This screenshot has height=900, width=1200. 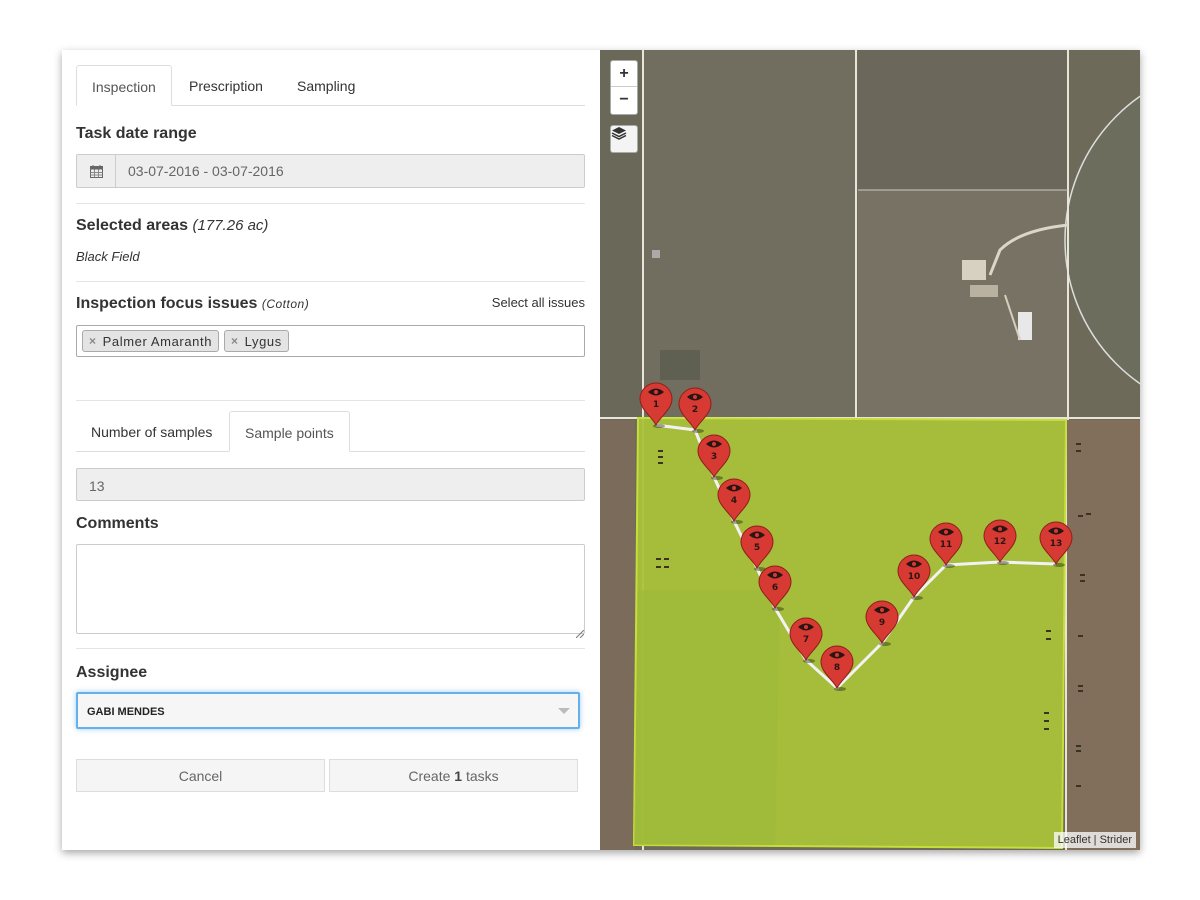 What do you see at coordinates (108, 256) in the screenshot?
I see `selected-area-name: Black Field` at bounding box center [108, 256].